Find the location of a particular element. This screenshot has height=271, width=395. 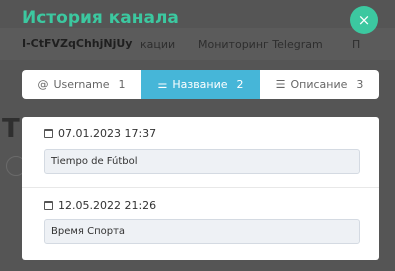

background-nav-item: П is located at coordinates (356, 44).